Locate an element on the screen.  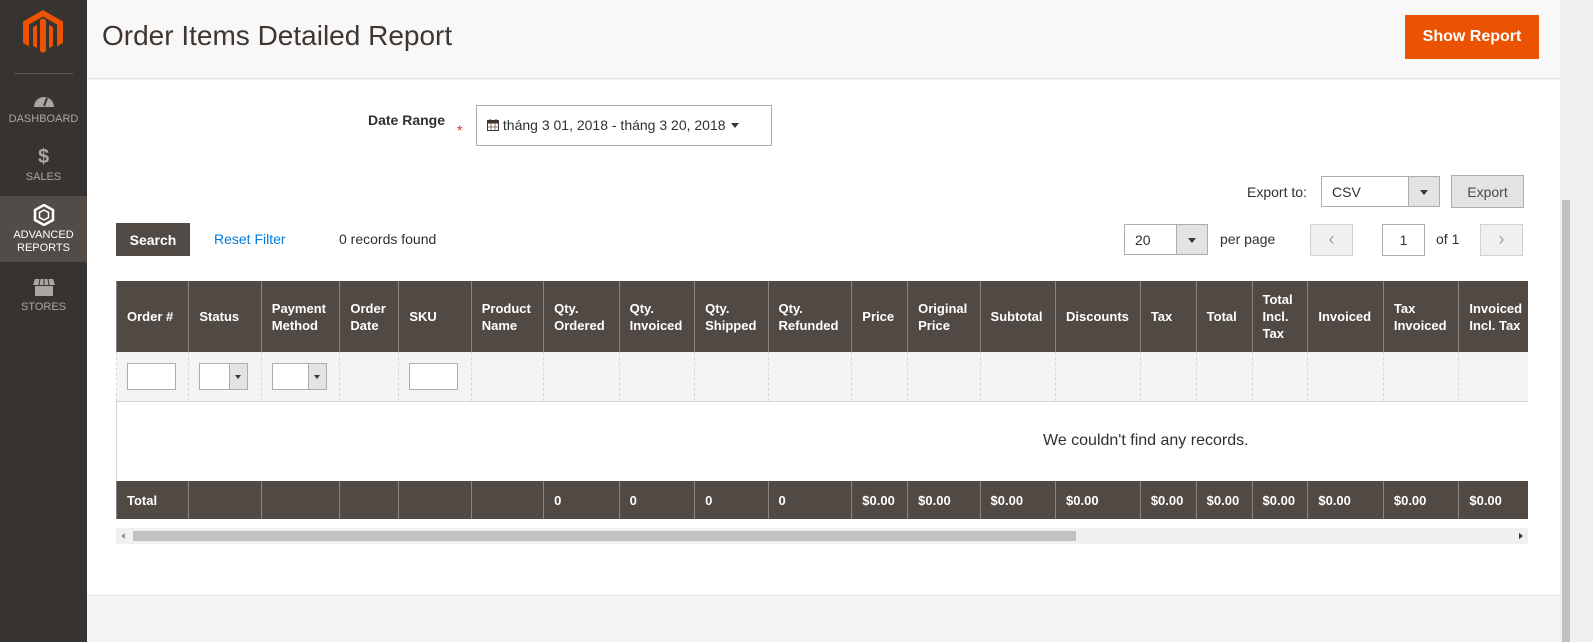
store-icon is located at coordinates (43, 287).